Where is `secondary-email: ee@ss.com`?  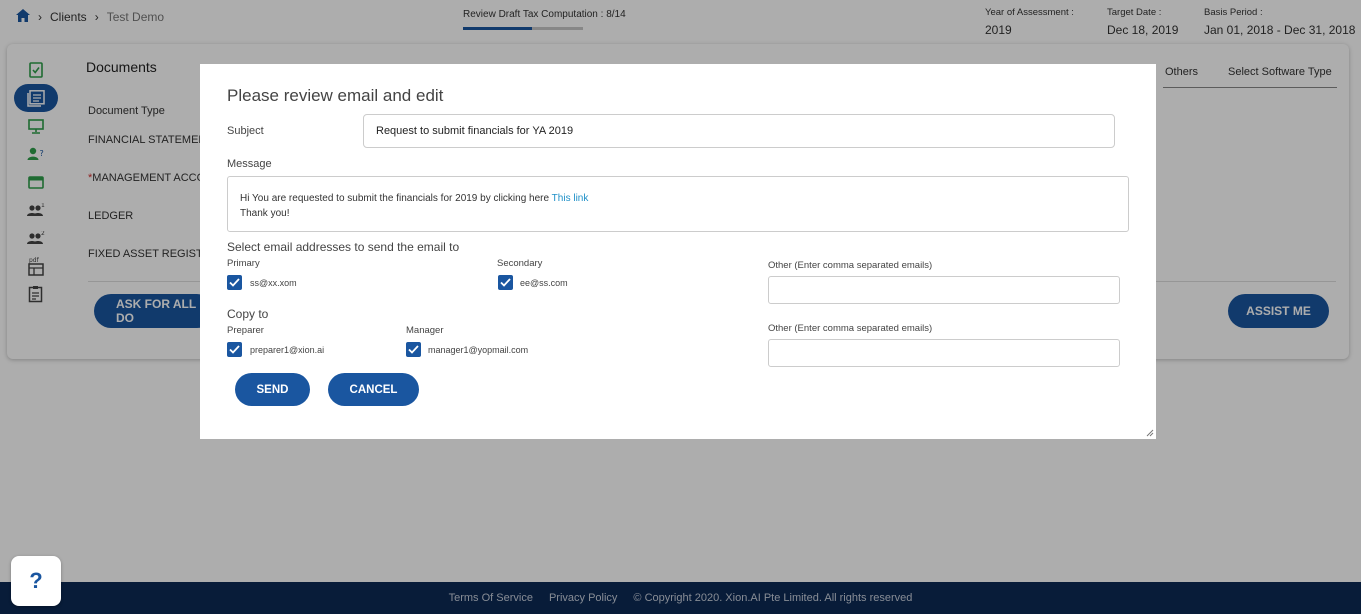
secondary-email: ee@ss.com is located at coordinates (544, 283).